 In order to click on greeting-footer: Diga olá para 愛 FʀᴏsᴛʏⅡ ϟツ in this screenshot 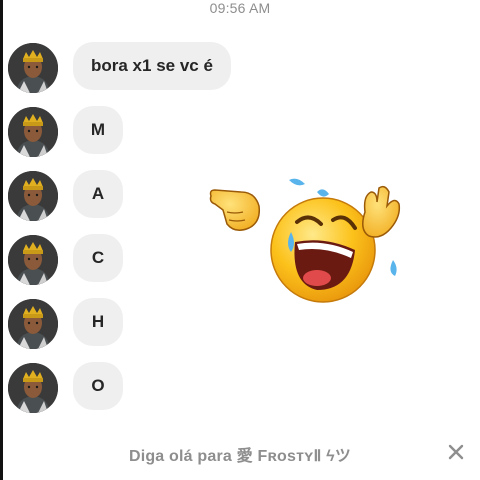, I will do `click(240, 454)`.